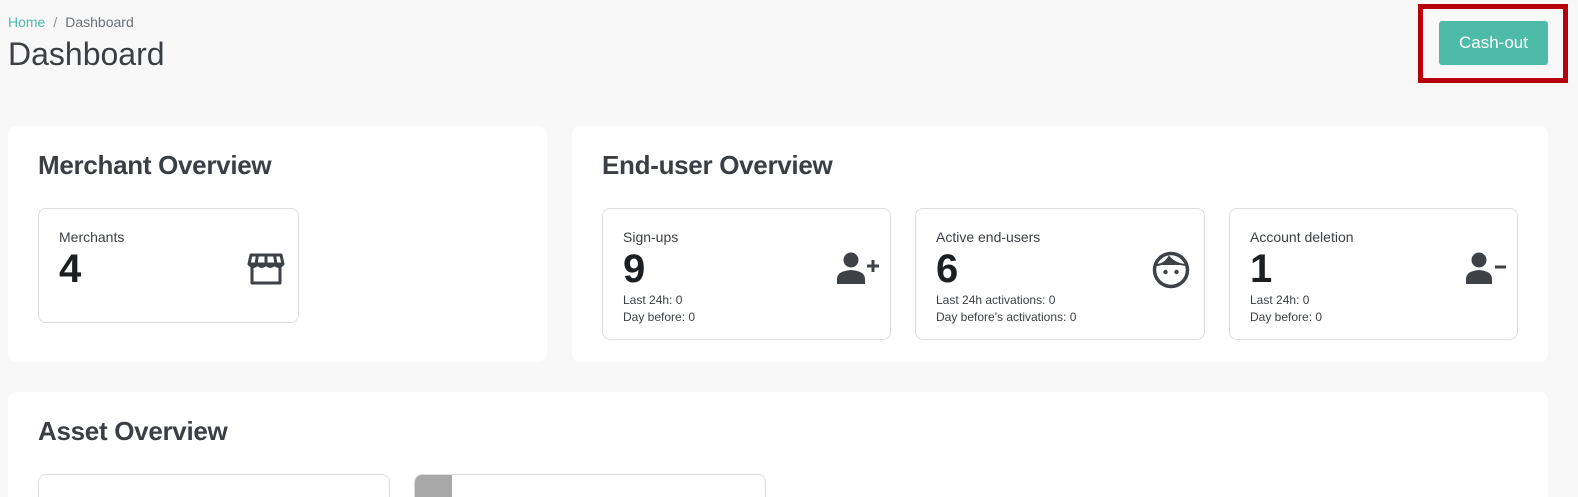 The width and height of the screenshot is (1578, 497). I want to click on active-day-before: Day before's activations: 0, so click(1006, 317).